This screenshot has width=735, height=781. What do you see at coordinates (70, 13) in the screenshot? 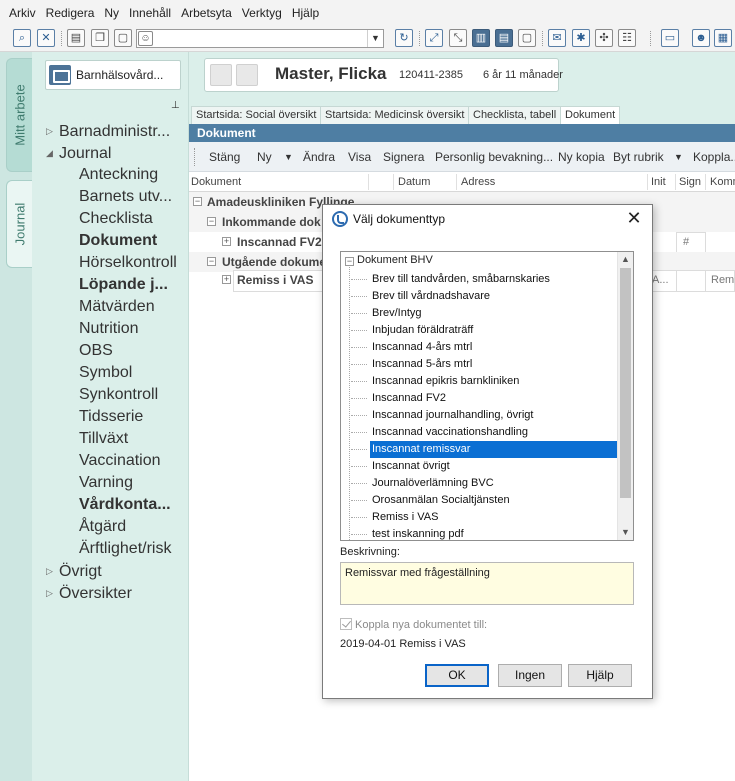
I see `menu-redigera: Redigera` at bounding box center [70, 13].